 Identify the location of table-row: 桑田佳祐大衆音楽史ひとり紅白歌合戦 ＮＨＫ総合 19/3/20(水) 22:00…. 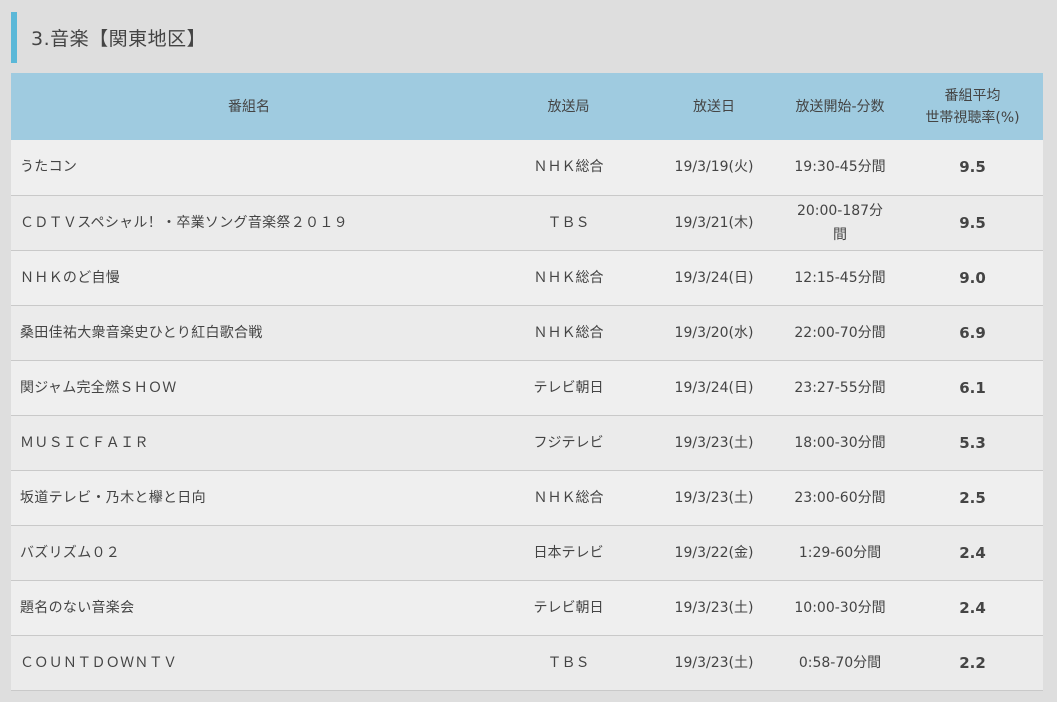
(527, 332).